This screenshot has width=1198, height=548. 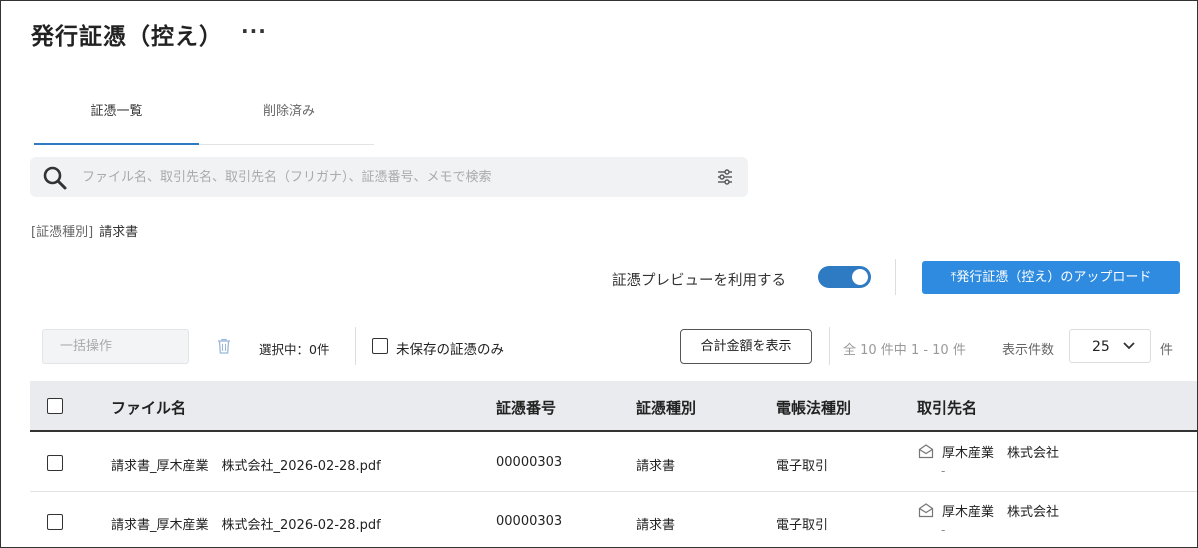 What do you see at coordinates (1051, 277) in the screenshot?
I see `upload-button: ⤒発行証憑（控え）のアップロード` at bounding box center [1051, 277].